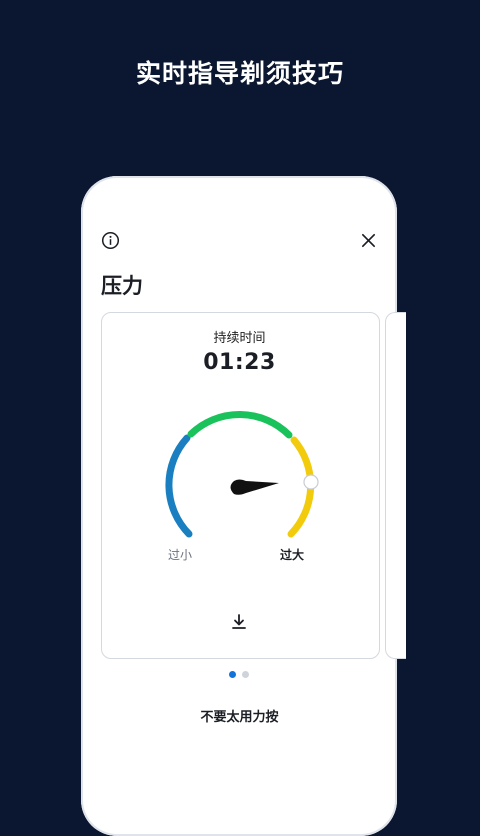 The image size is (480, 836). Describe the element at coordinates (240, 424) in the screenshot. I see `gauge-ok-arc` at that location.